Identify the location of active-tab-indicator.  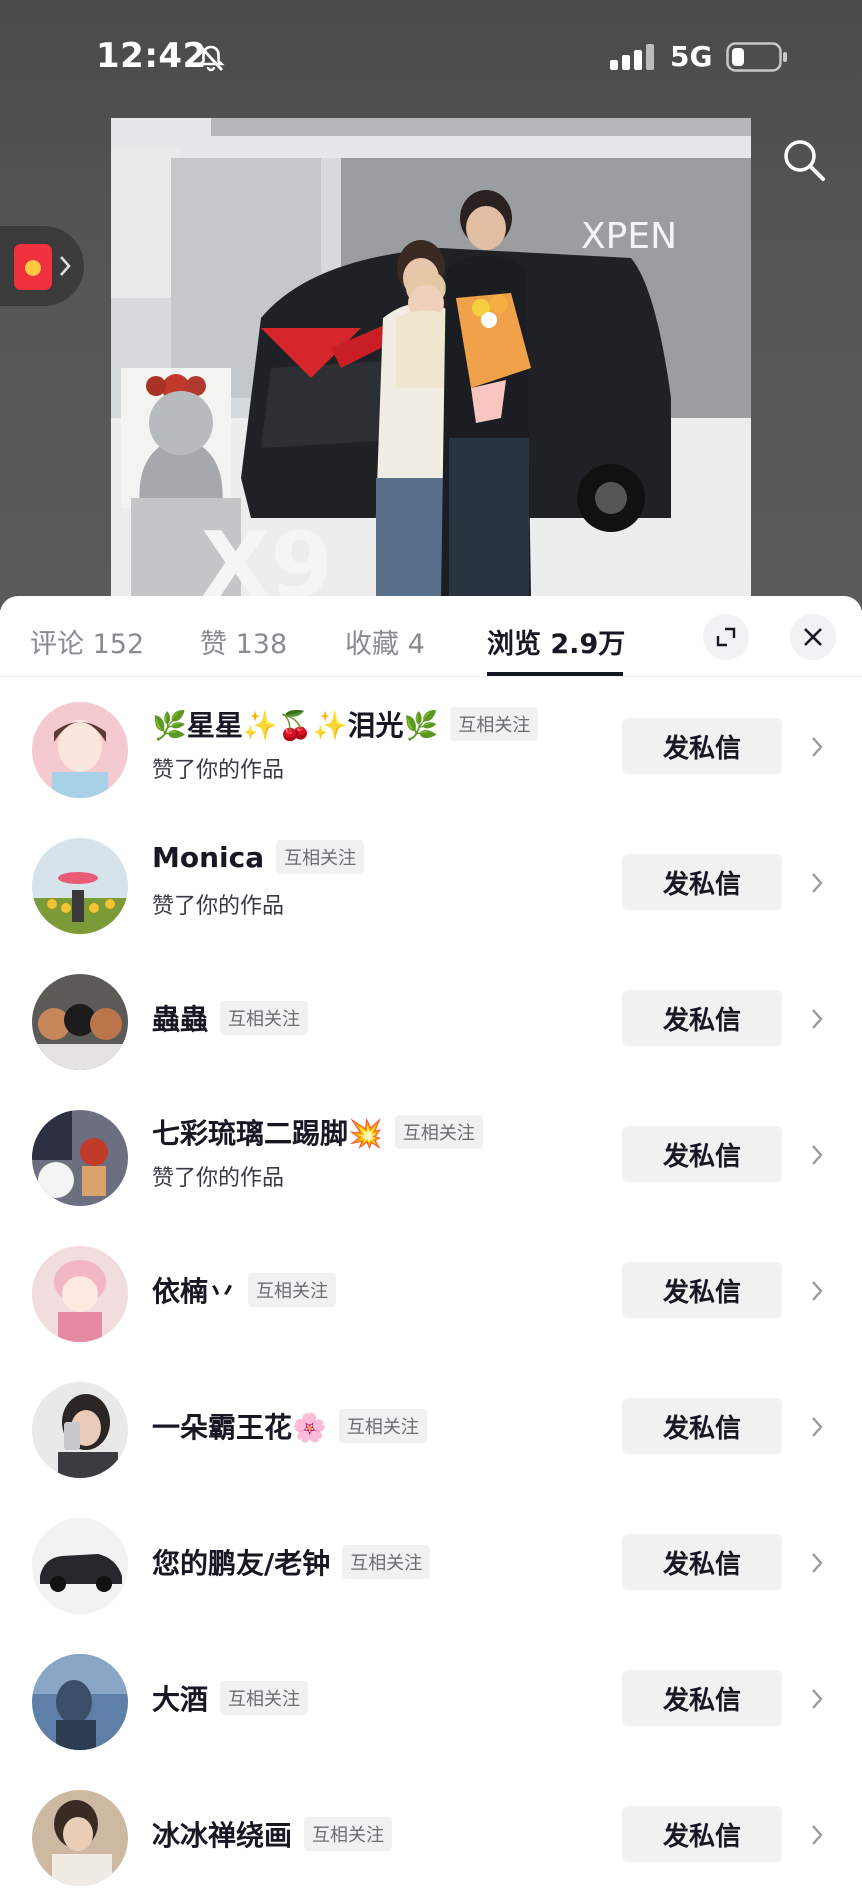
(555, 674).